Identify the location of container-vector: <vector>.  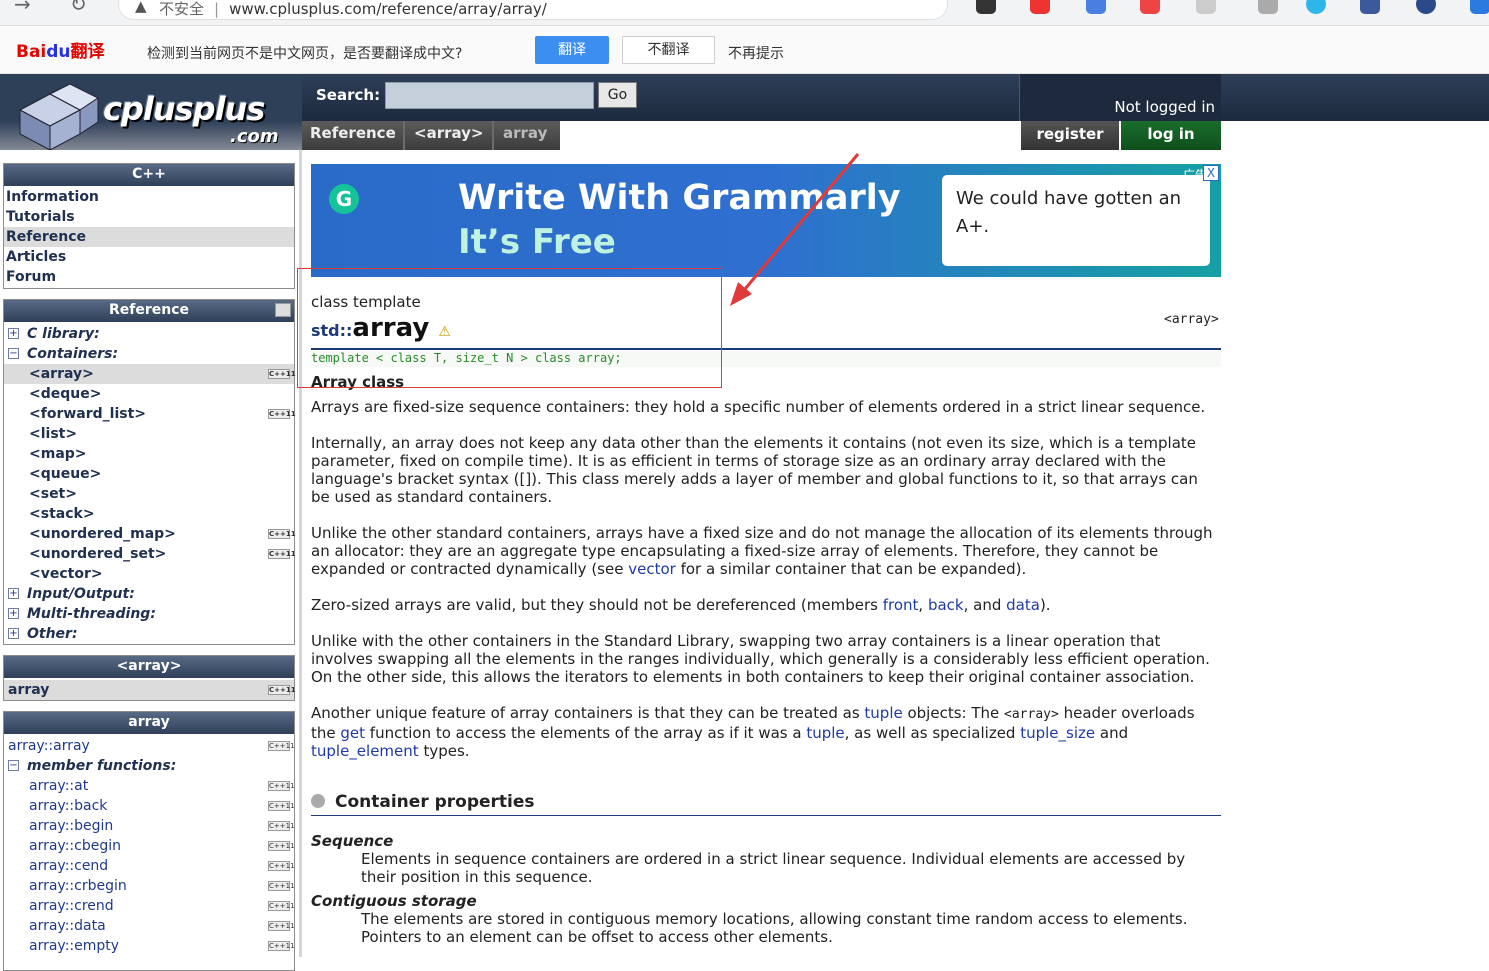
(149, 574).